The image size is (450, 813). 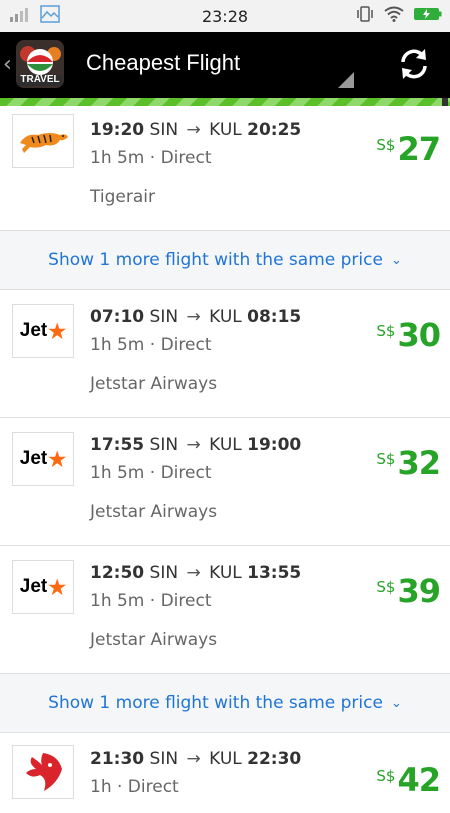 What do you see at coordinates (225, 773) in the screenshot?
I see `flight-card: 21:30 SIN → KUL 22:30 1h · Direct S$ 42` at bounding box center [225, 773].